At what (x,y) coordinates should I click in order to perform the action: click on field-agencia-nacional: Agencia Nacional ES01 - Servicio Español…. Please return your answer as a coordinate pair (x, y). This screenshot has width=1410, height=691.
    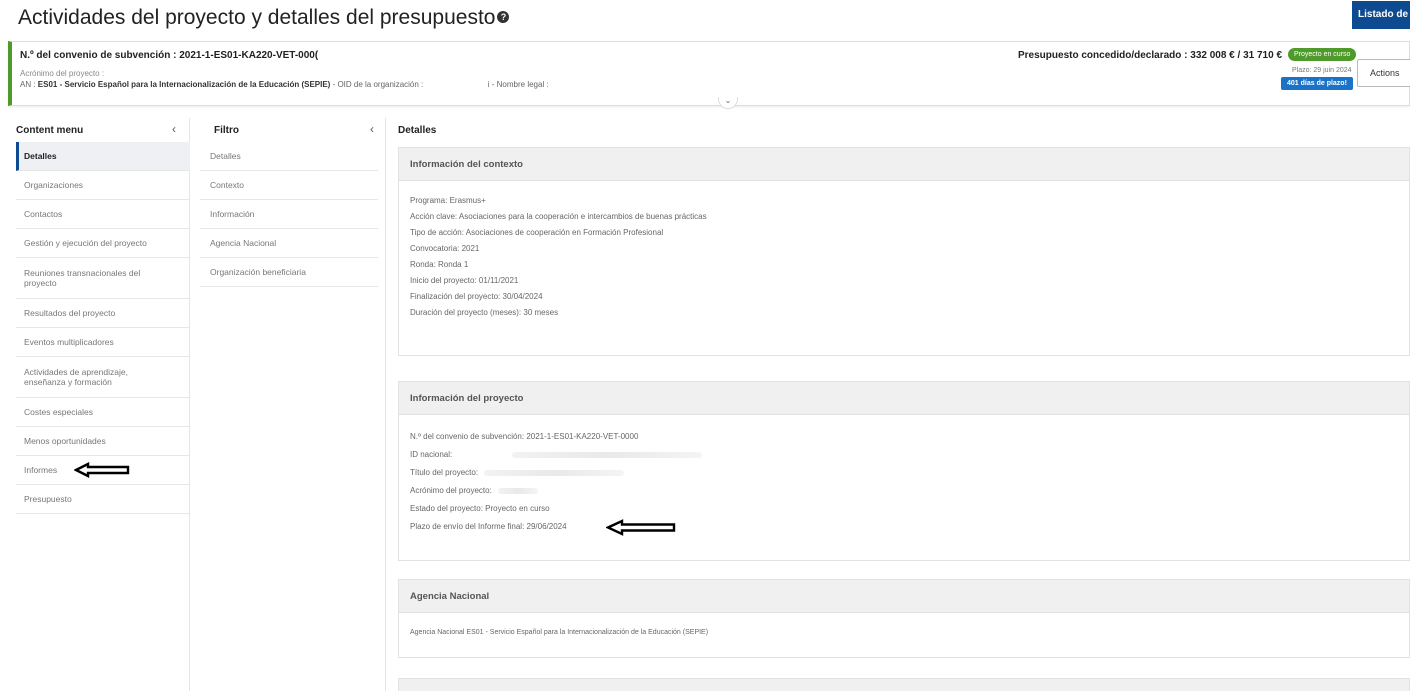
    Looking at the image, I should click on (559, 632).